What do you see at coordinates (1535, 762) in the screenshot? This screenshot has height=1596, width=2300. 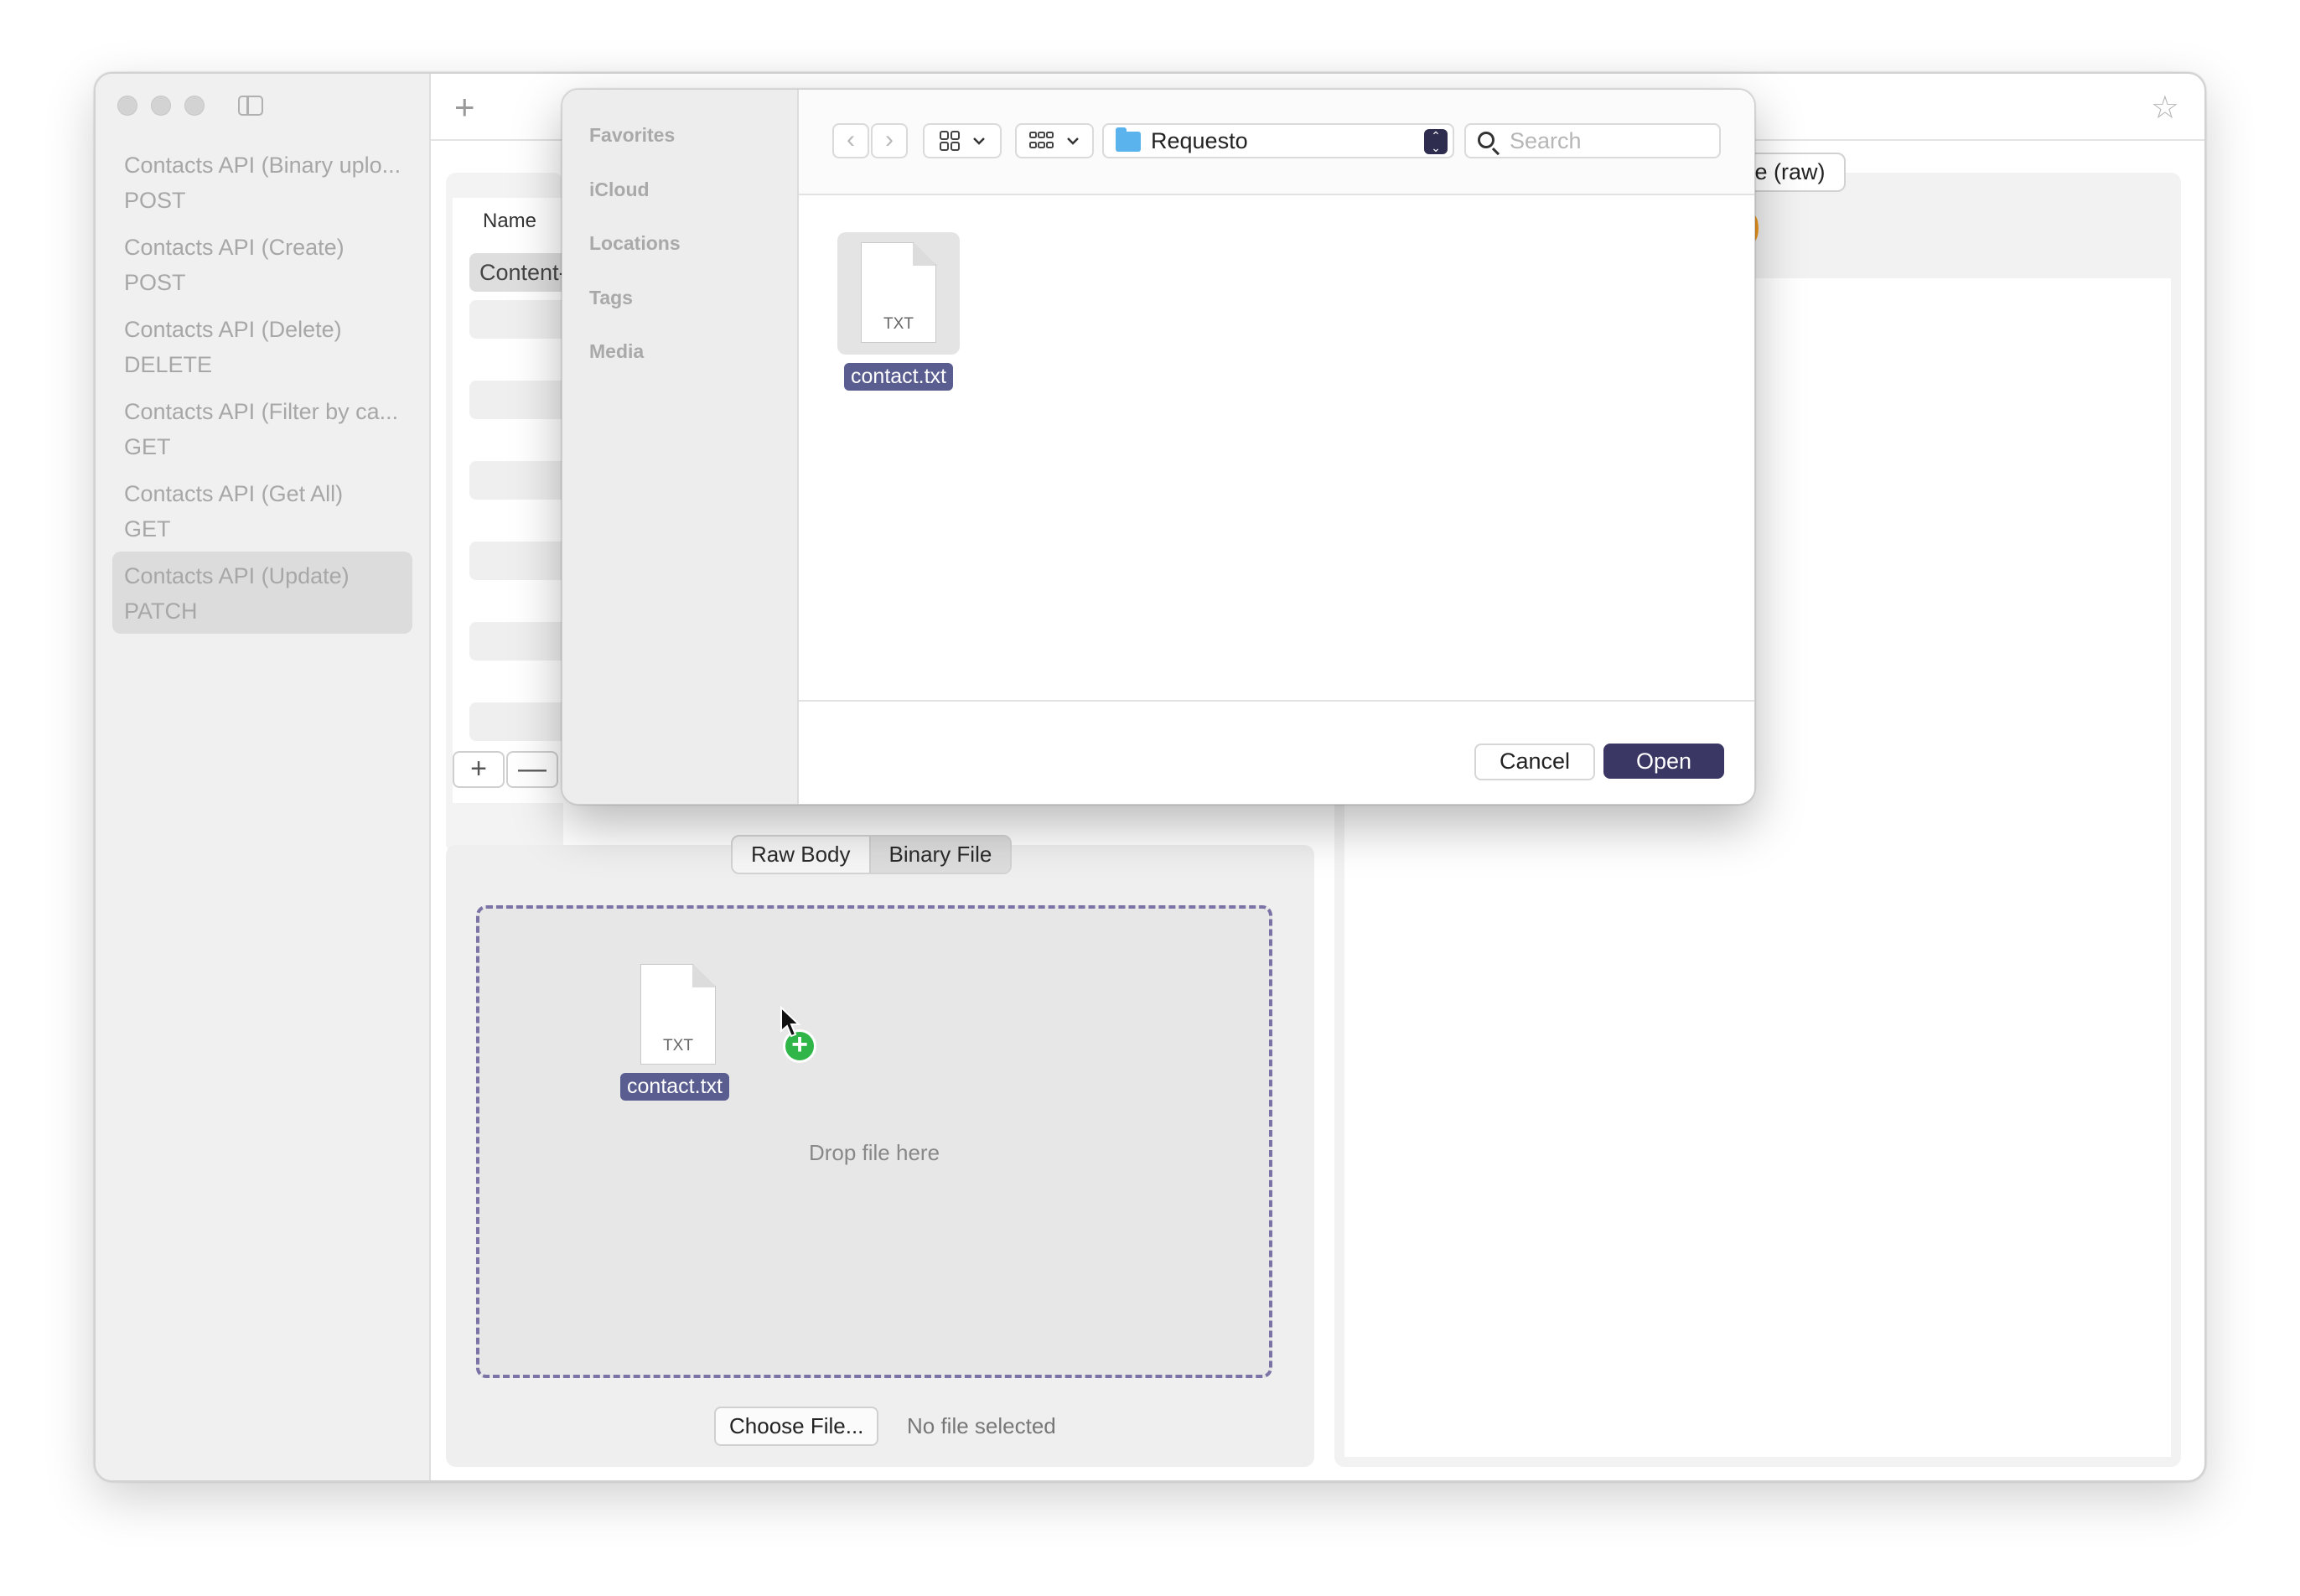 I see `cancel-button: Cancel` at bounding box center [1535, 762].